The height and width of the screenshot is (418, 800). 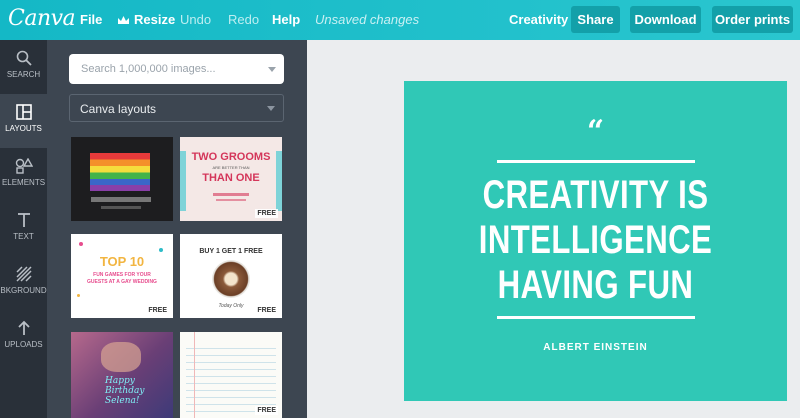 I want to click on resize-label: Resize, so click(x=155, y=19).